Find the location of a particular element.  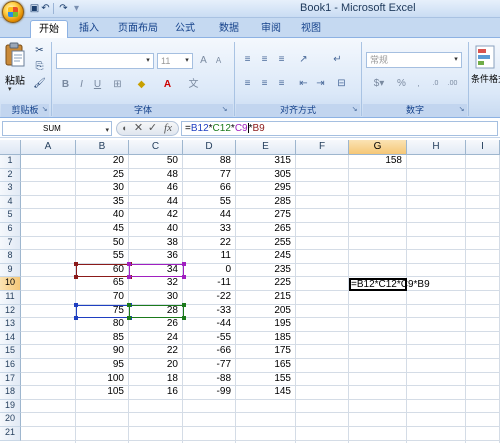

increase-indent-icon: ⇥ is located at coordinates (320, 83).